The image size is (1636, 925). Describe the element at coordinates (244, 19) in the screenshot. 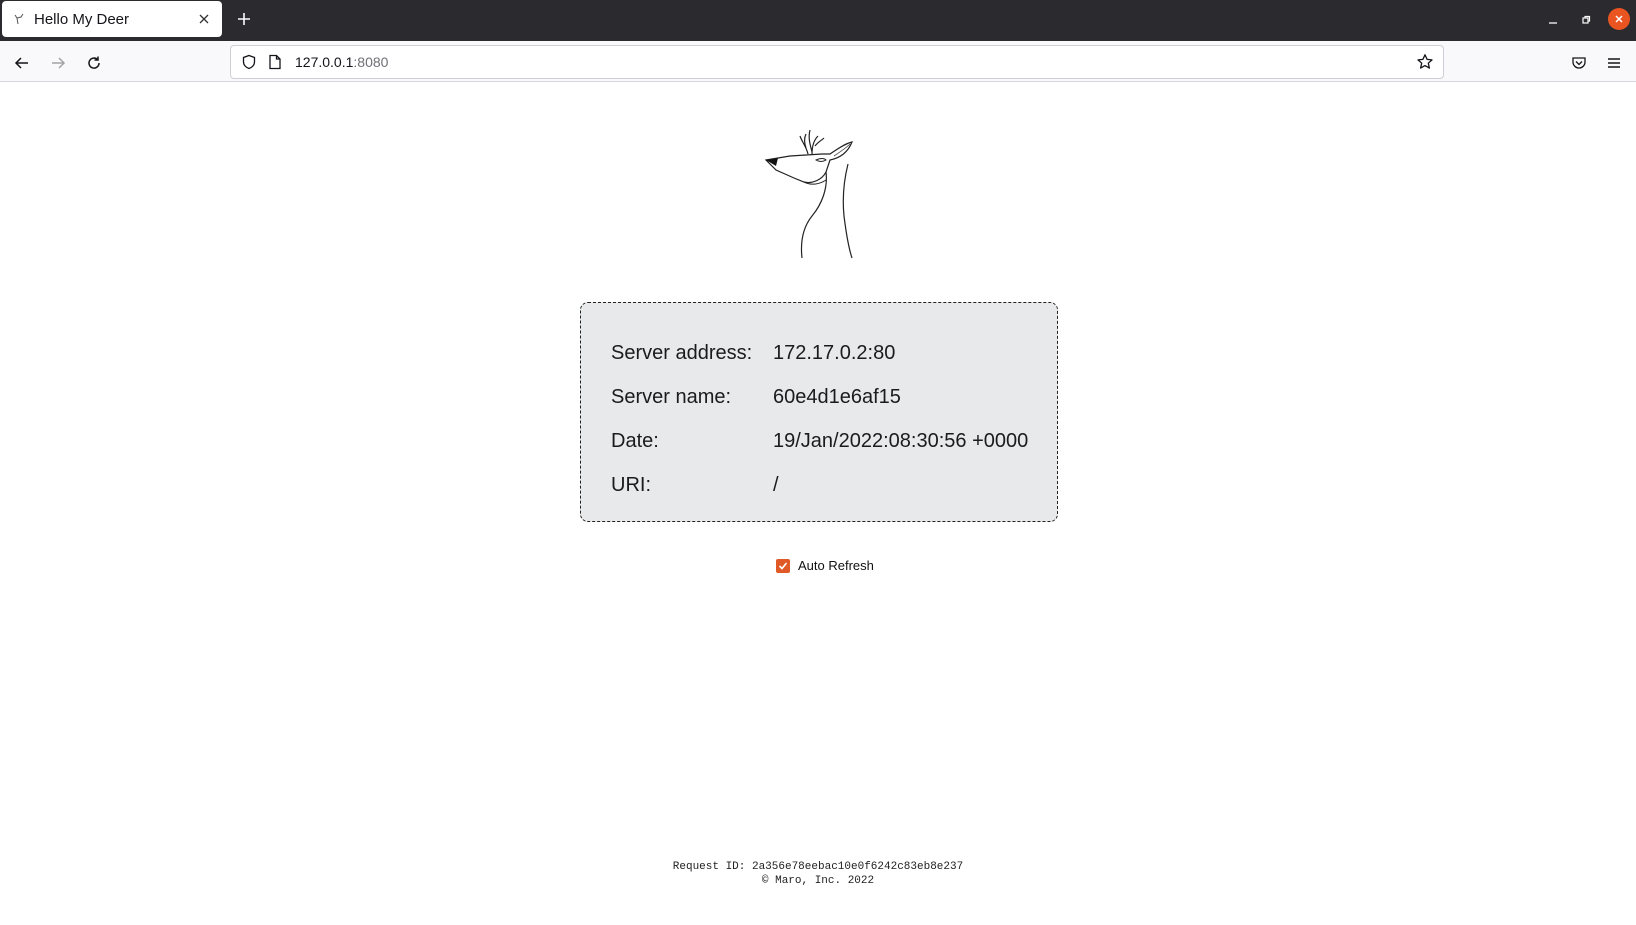

I see `plus-icon` at that location.